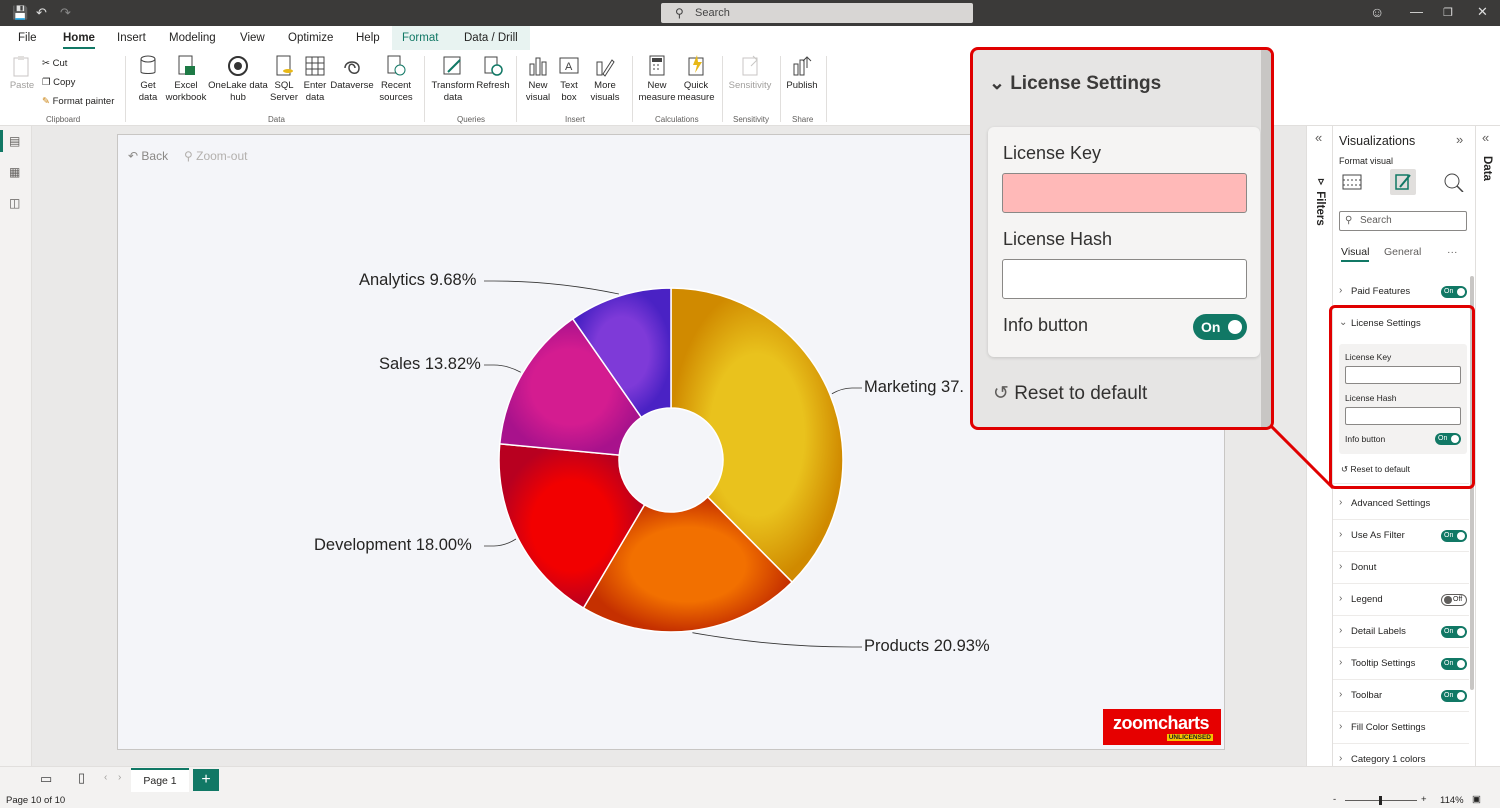 The height and width of the screenshot is (808, 1500). What do you see at coordinates (1454, 664) in the screenshot?
I see `tooltip-settings-toggle: On` at bounding box center [1454, 664].